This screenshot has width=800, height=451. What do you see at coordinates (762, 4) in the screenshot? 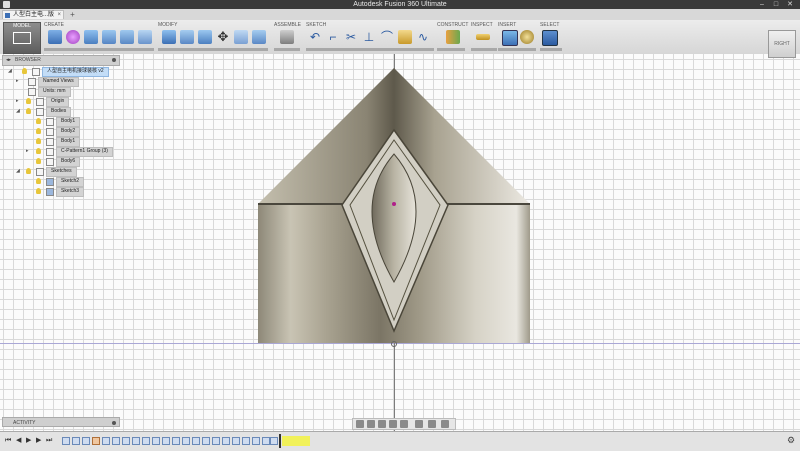
I see `minimize-button: –` at bounding box center [762, 4].